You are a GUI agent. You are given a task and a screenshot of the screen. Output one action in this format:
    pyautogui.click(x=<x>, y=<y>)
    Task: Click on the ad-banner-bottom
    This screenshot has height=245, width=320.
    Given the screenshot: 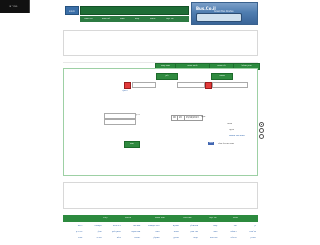 What is the action you would take?
    pyautogui.click(x=160, y=195)
    